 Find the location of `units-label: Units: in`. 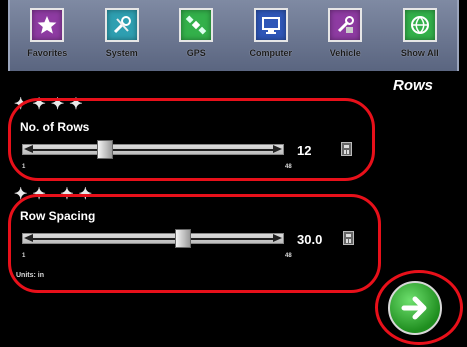

units-label: Units: in is located at coordinates (30, 275).